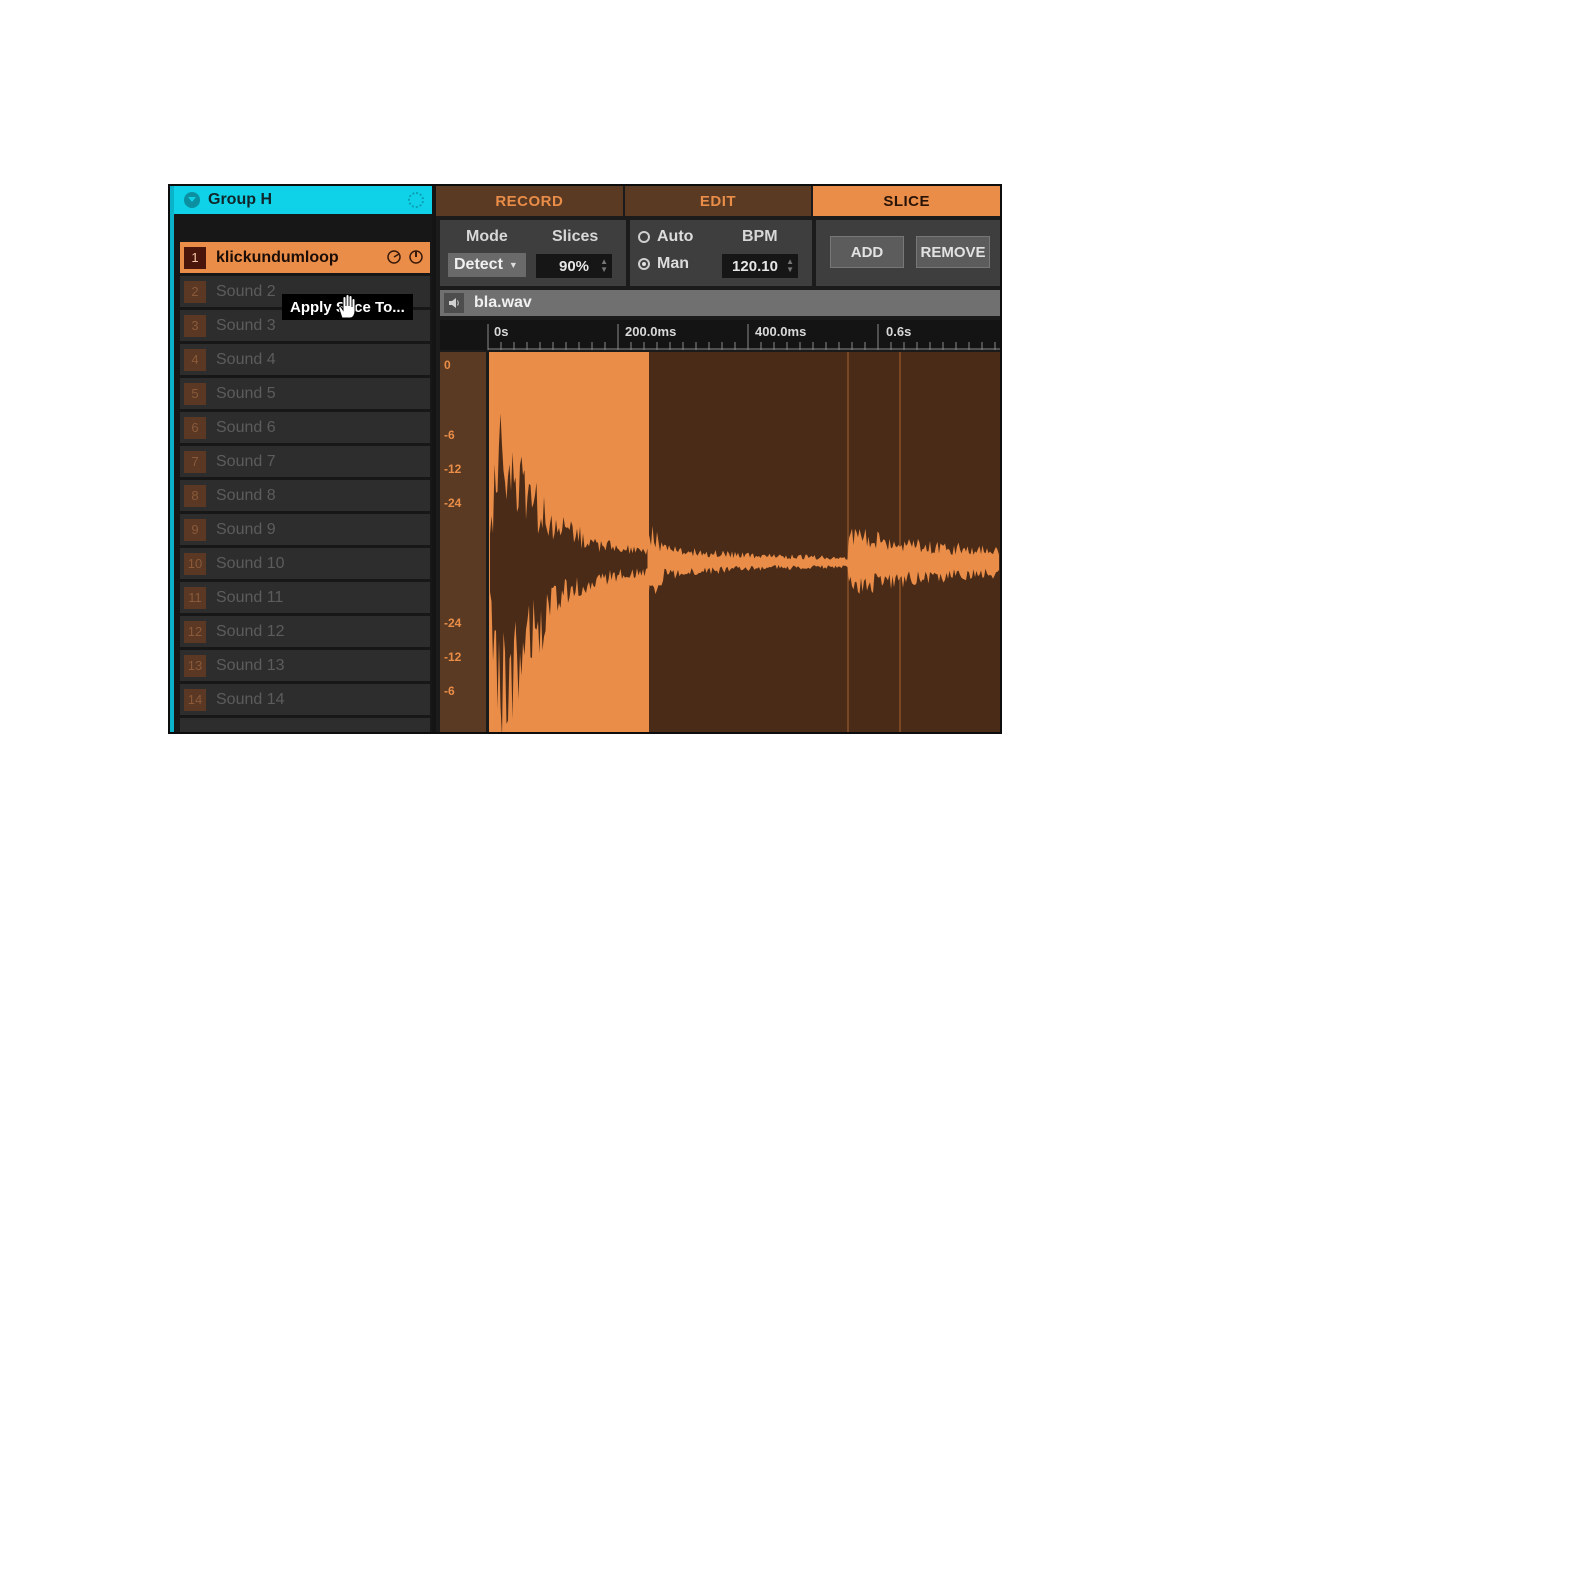 This screenshot has width=1587, height=1587. I want to click on mode-label: Mode, so click(487, 236).